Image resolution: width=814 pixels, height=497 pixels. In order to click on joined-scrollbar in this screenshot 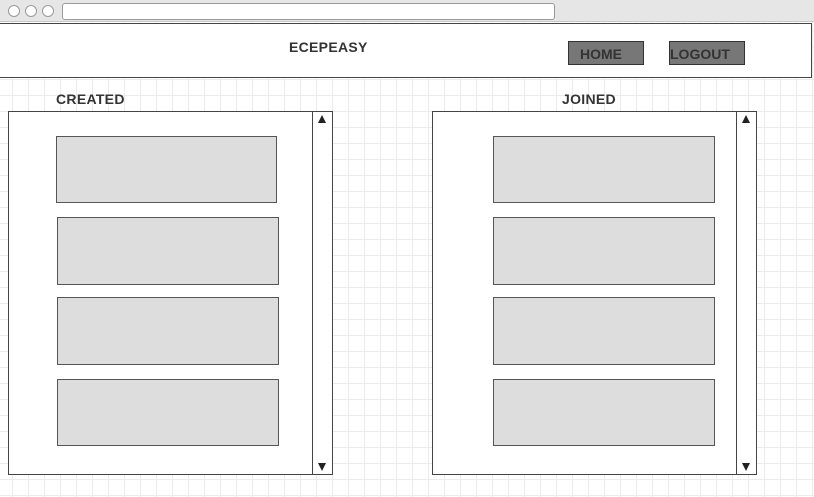, I will do `click(746, 293)`.